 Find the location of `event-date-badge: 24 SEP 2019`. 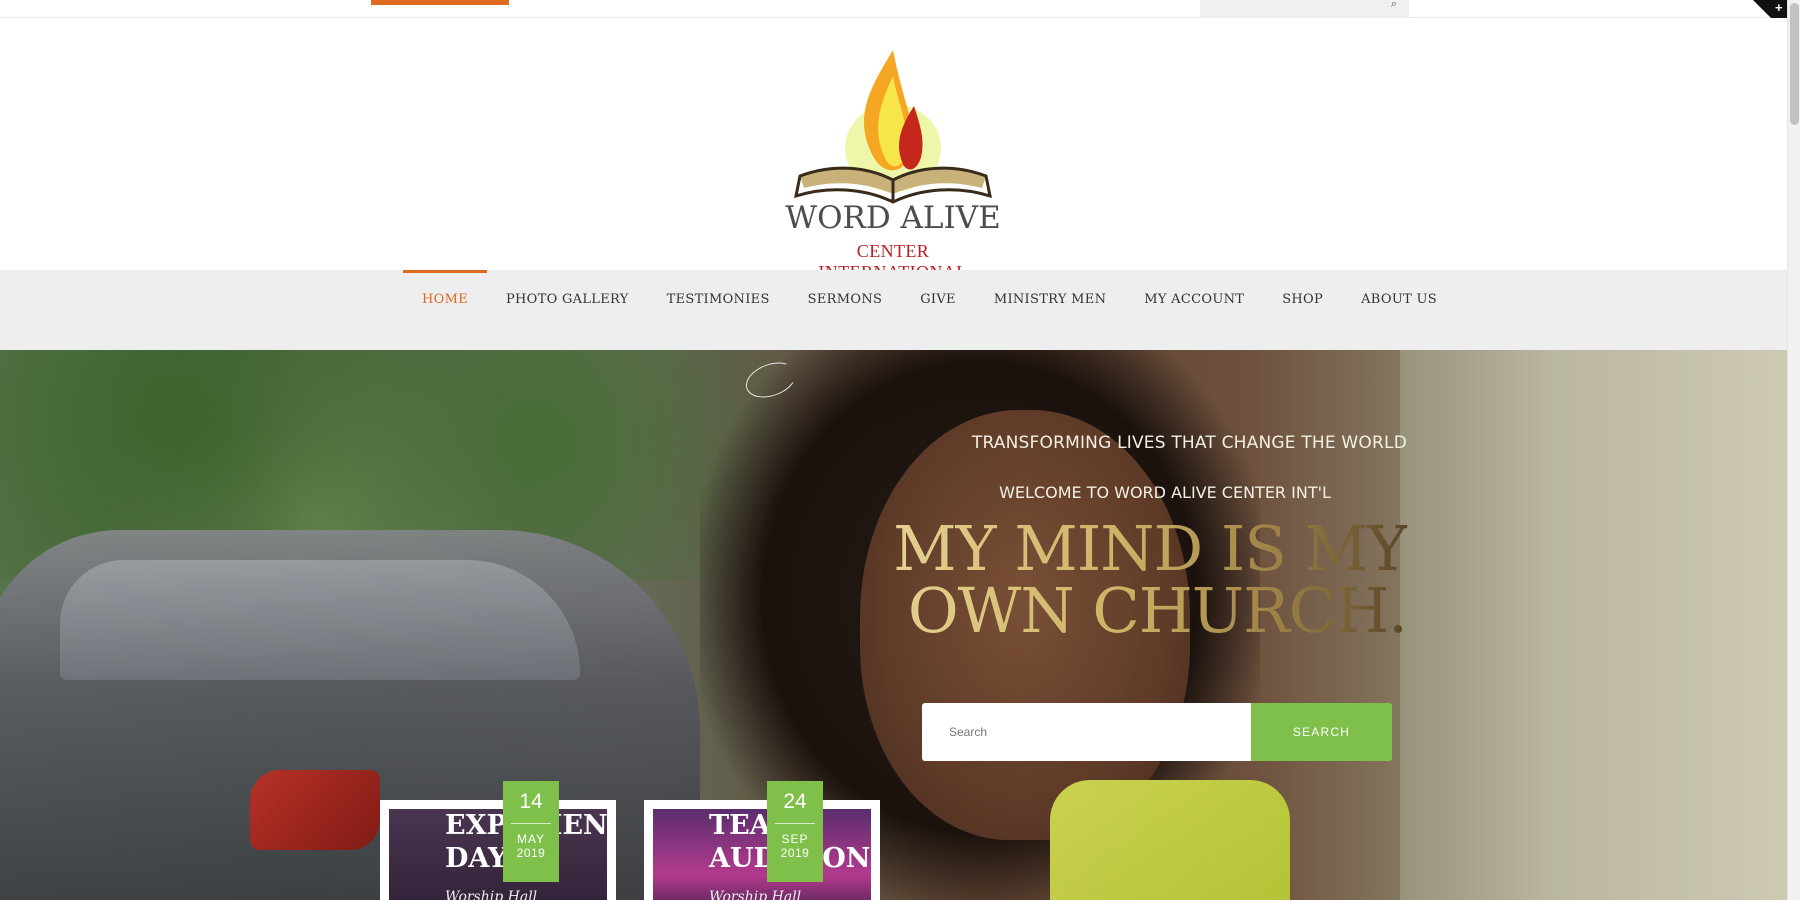

event-date-badge: 24 SEP 2019 is located at coordinates (795, 831).